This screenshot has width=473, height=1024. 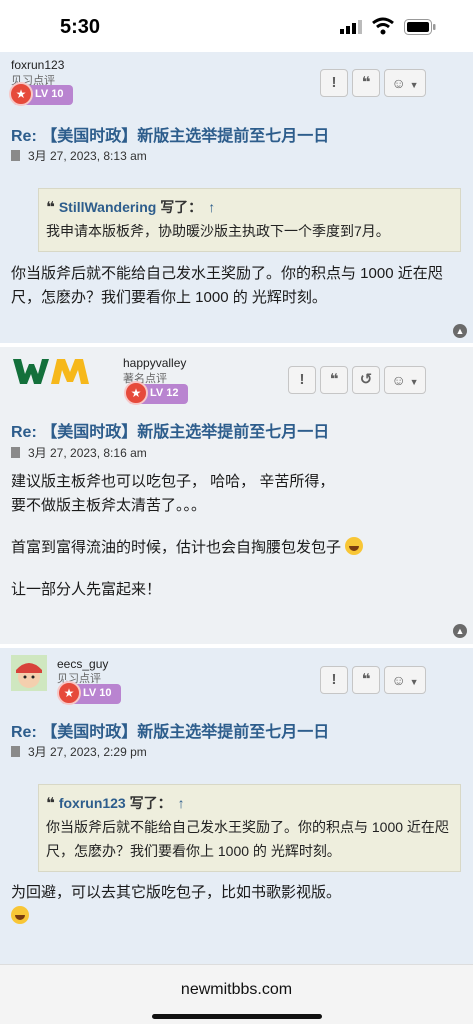 I want to click on history-icon: ↺, so click(x=366, y=379).